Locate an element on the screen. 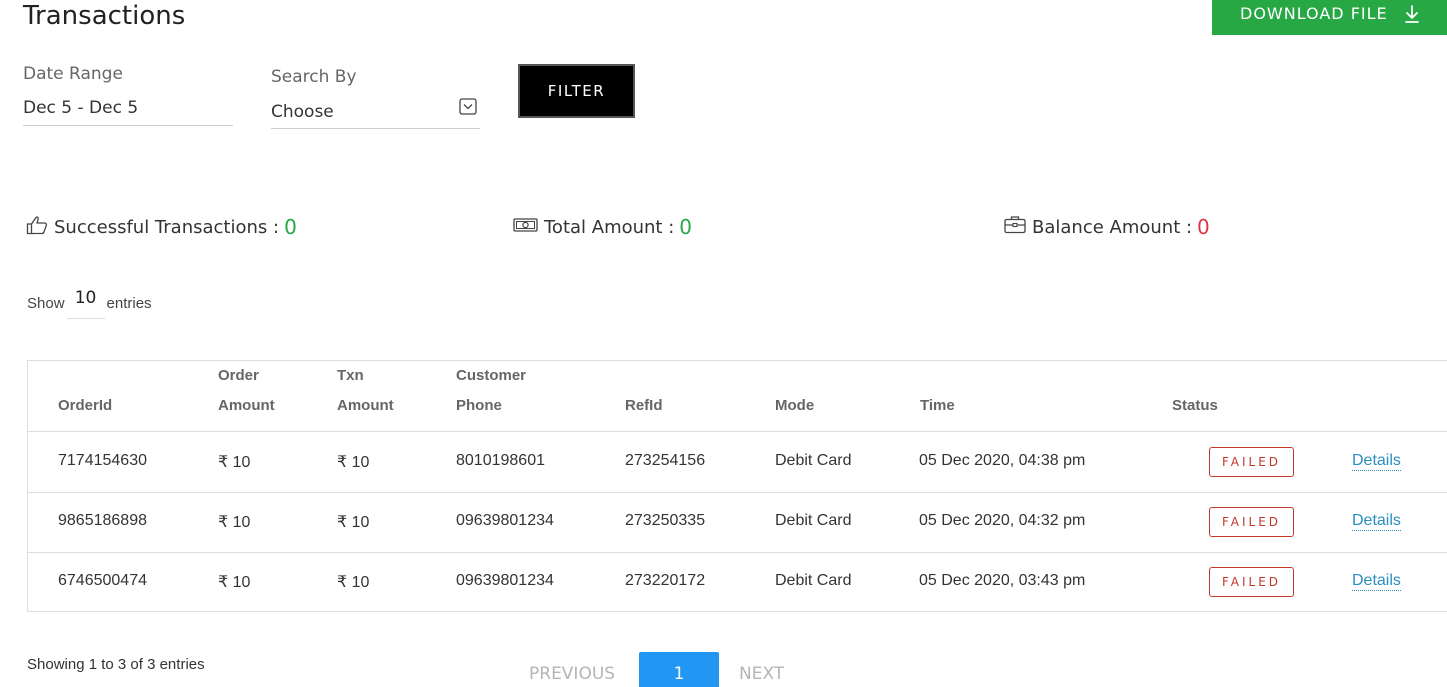  banknote-icon is located at coordinates (528, 227).